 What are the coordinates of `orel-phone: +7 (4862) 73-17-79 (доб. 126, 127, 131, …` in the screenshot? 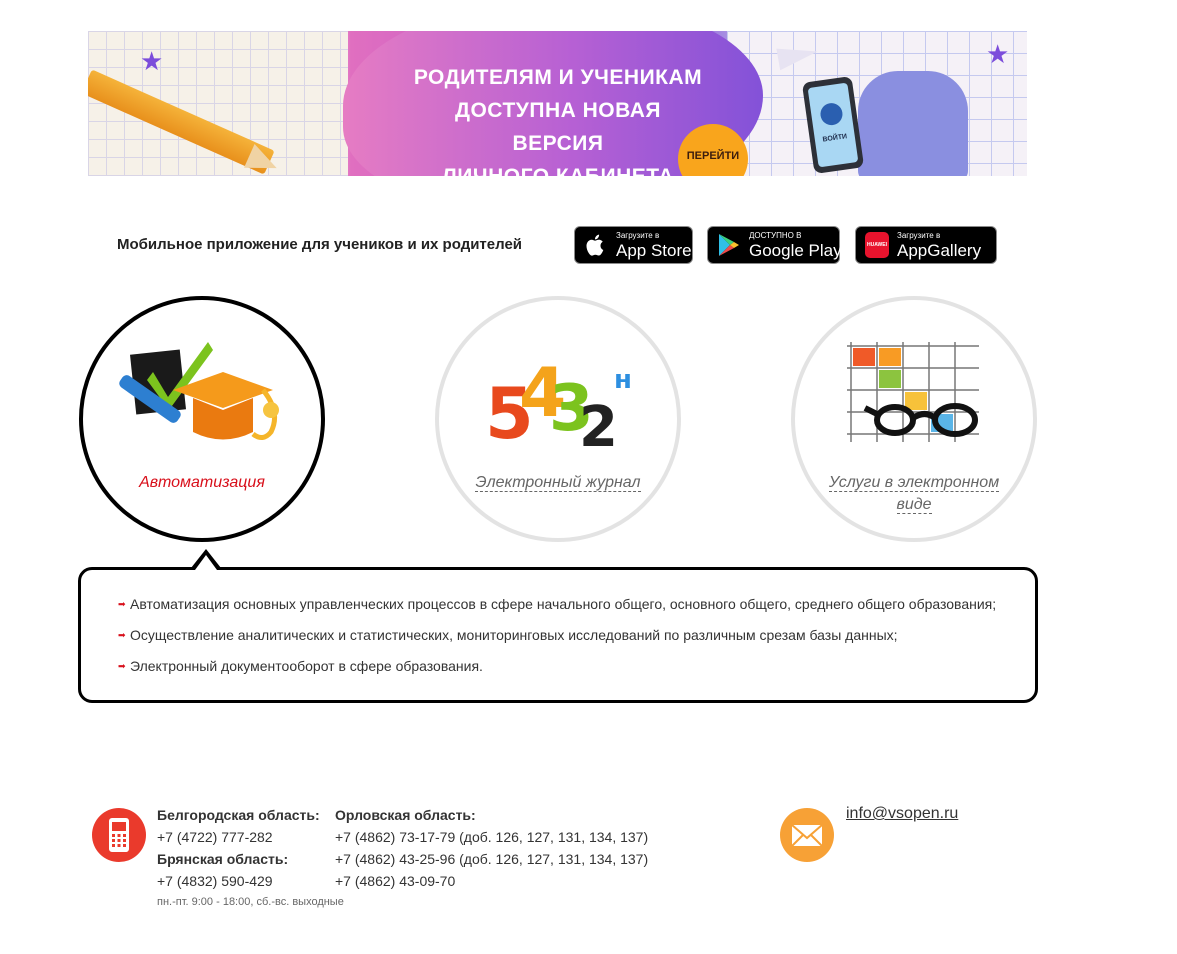 It's located at (491, 837).